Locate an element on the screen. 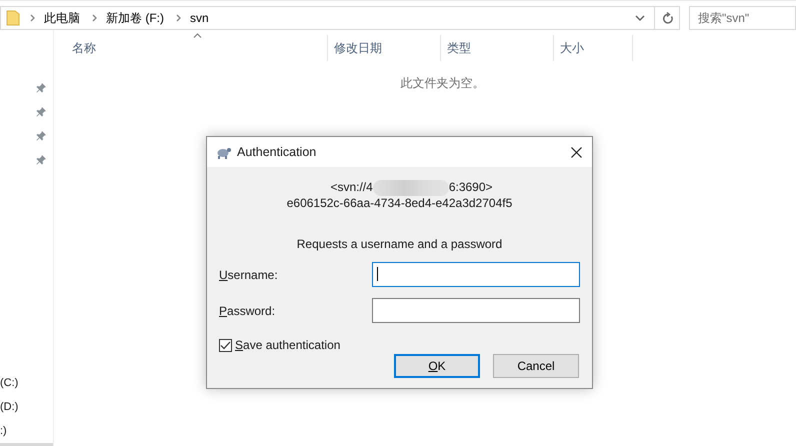  cancel-button: Cancel is located at coordinates (536, 366).